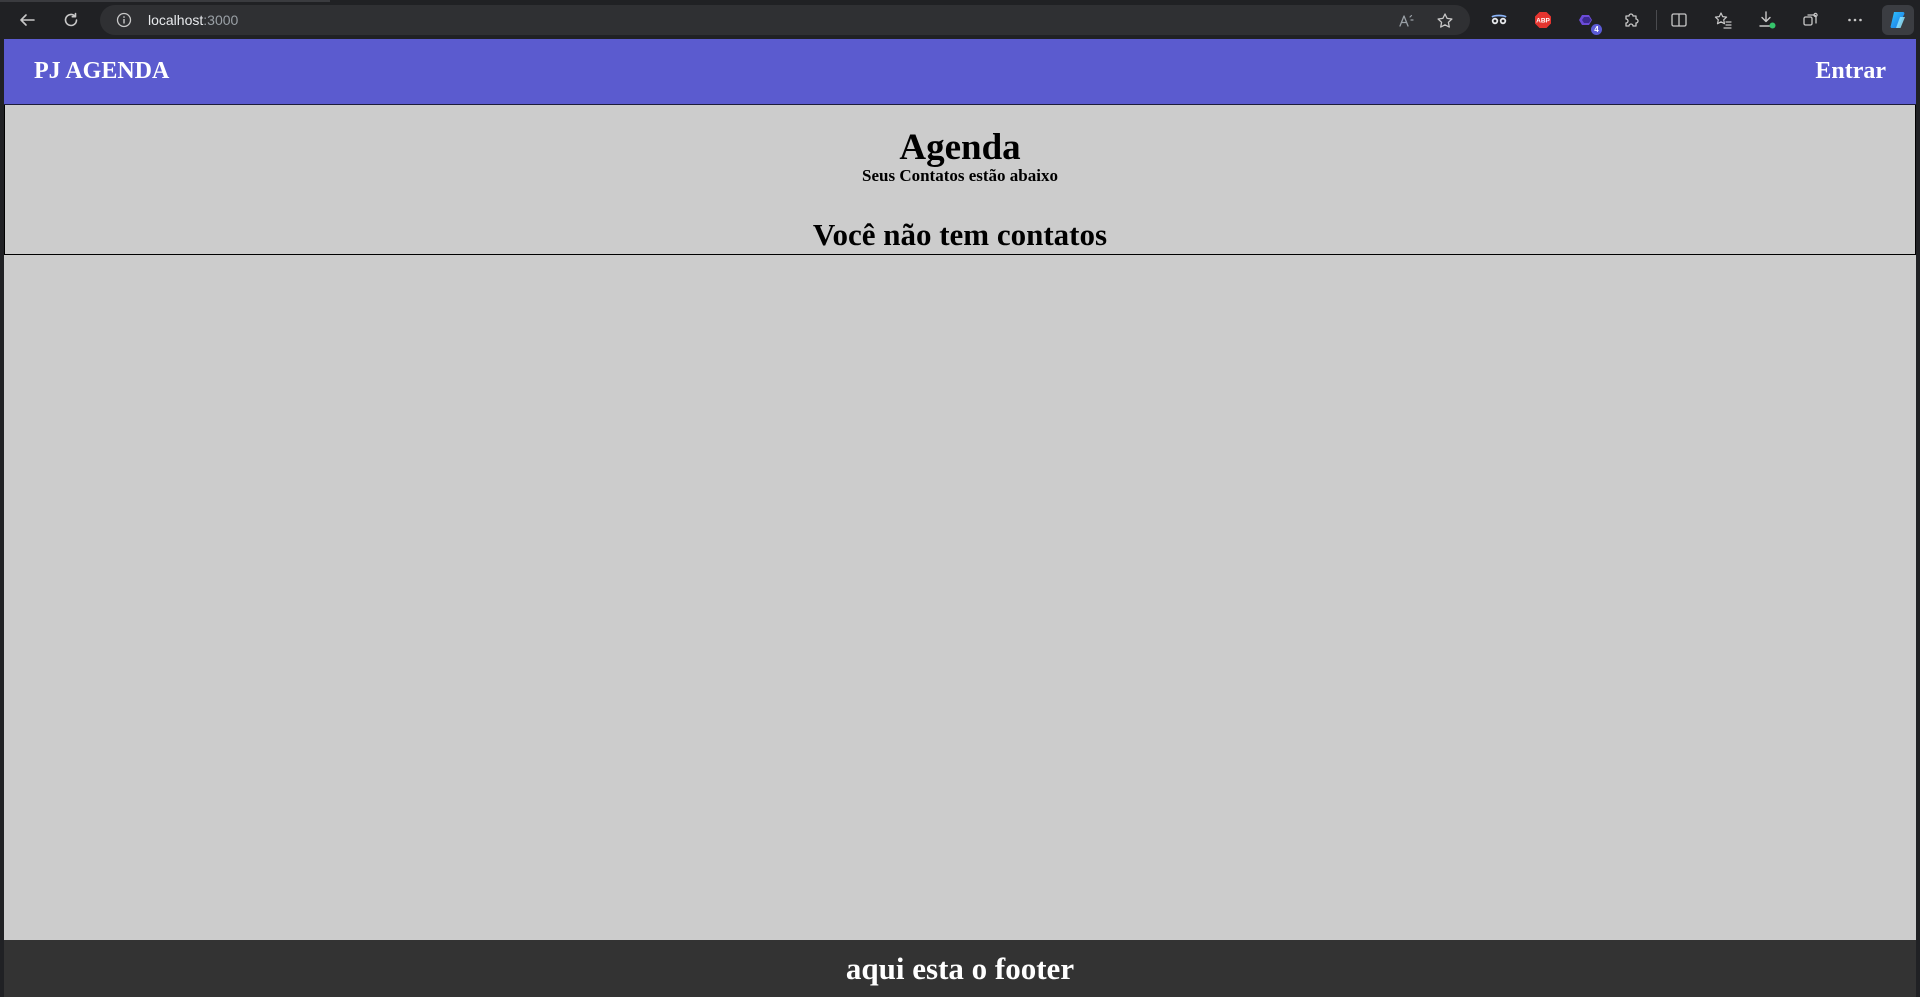  I want to click on app-footer: aqui esta o footer, so click(960, 968).